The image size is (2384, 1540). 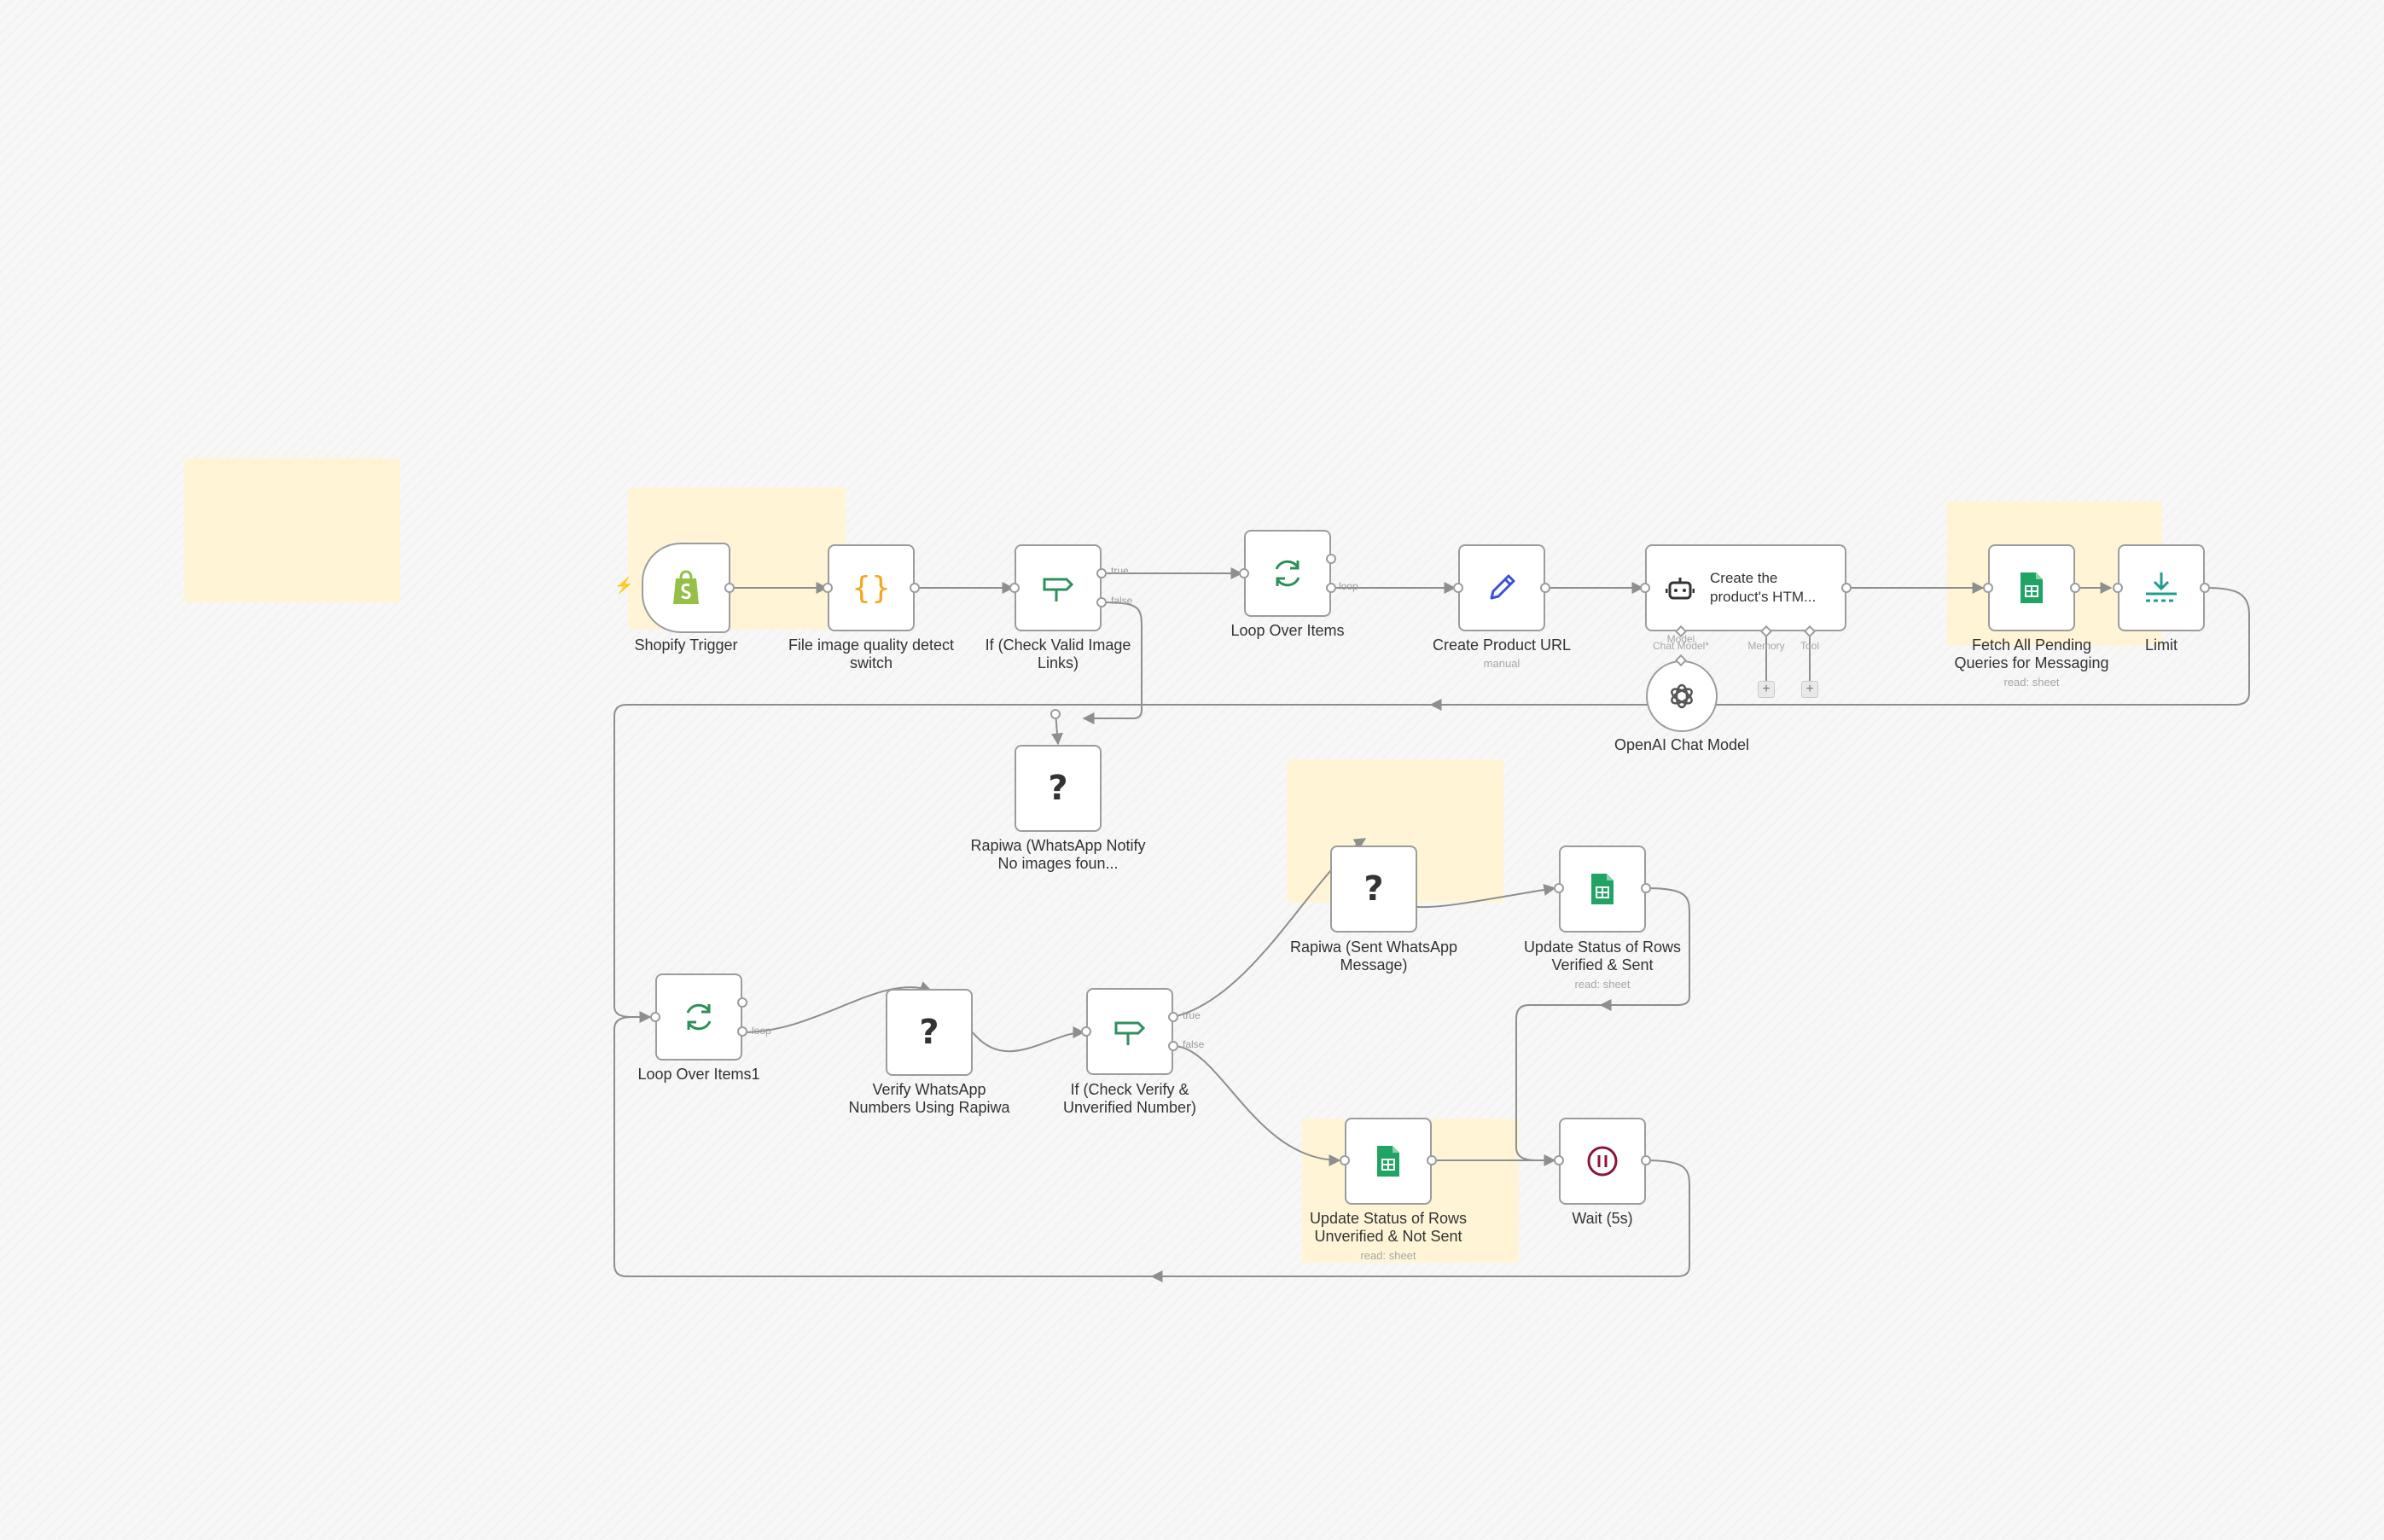 What do you see at coordinates (2032, 653) in the screenshot?
I see `node-label: Fetch All Pending Queries for Messaging` at bounding box center [2032, 653].